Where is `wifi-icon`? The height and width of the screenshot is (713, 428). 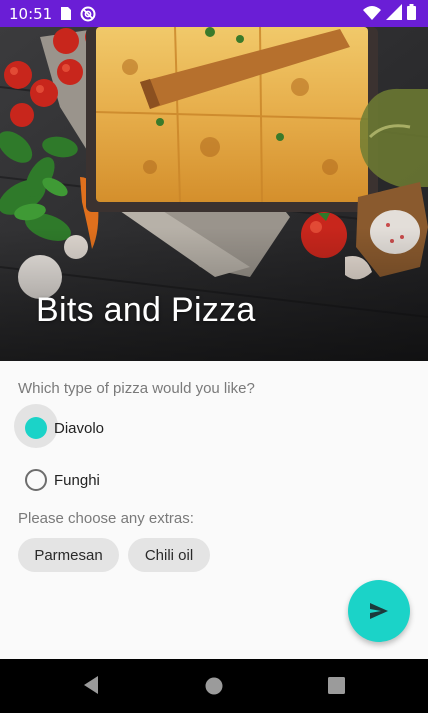
wifi-icon is located at coordinates (372, 12).